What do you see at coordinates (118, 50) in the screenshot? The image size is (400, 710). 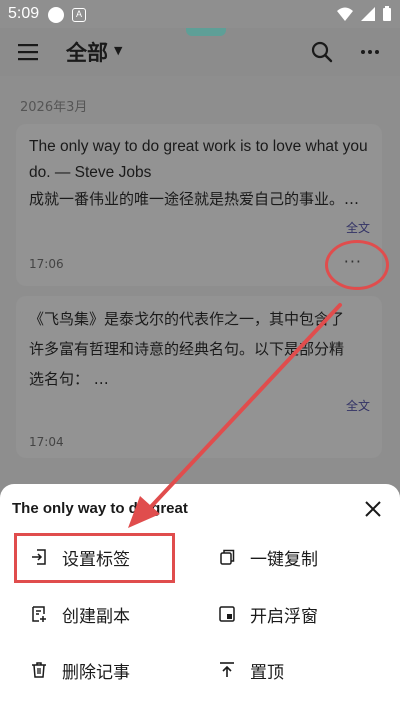 I see `caret-down-icon: ▼` at bounding box center [118, 50].